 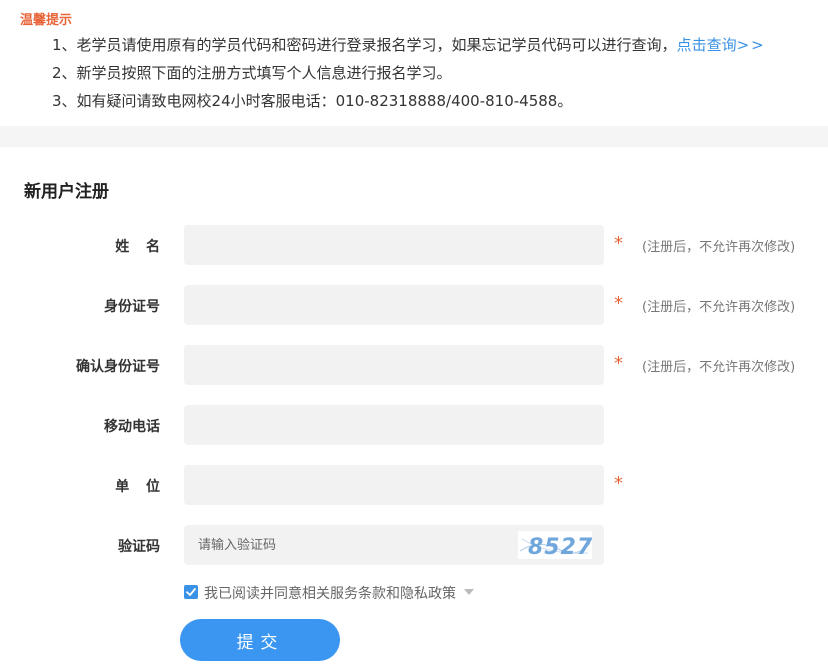 I want to click on query-link: 点击查询, so click(x=707, y=45).